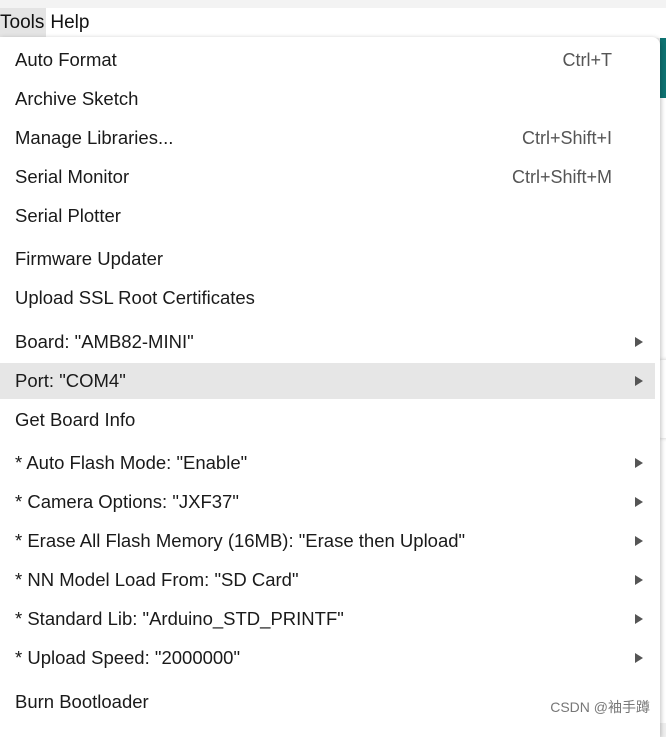  What do you see at coordinates (70, 380) in the screenshot?
I see `menu-item-label: Port: "COM4"` at bounding box center [70, 380].